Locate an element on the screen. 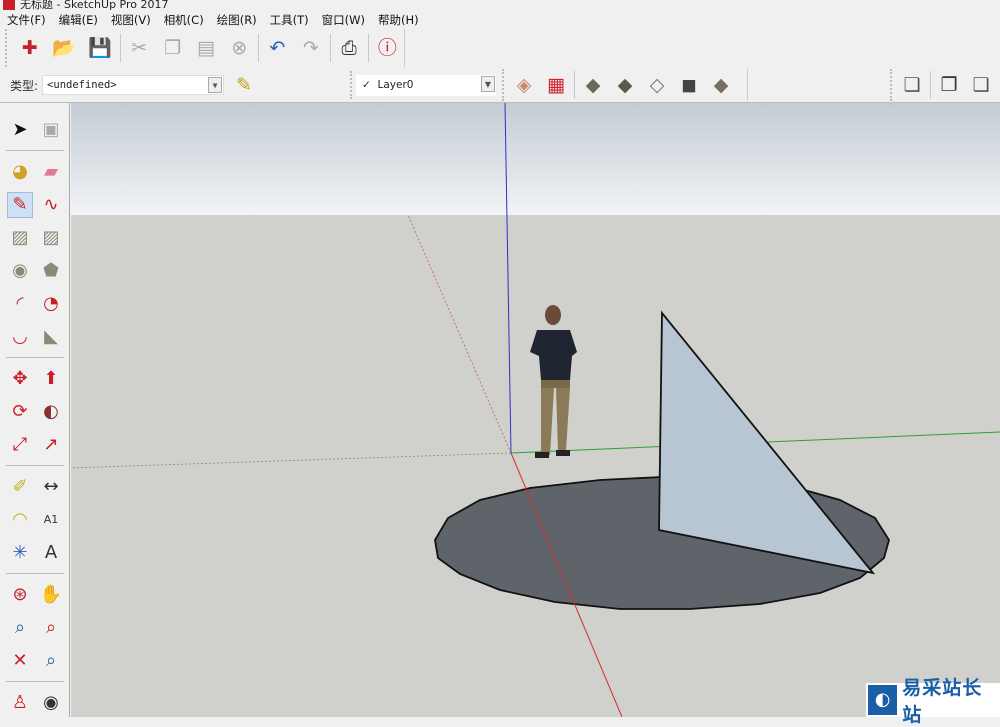 The width and height of the screenshot is (1000, 727). menu-item: 窗口(W) is located at coordinates (343, 20).